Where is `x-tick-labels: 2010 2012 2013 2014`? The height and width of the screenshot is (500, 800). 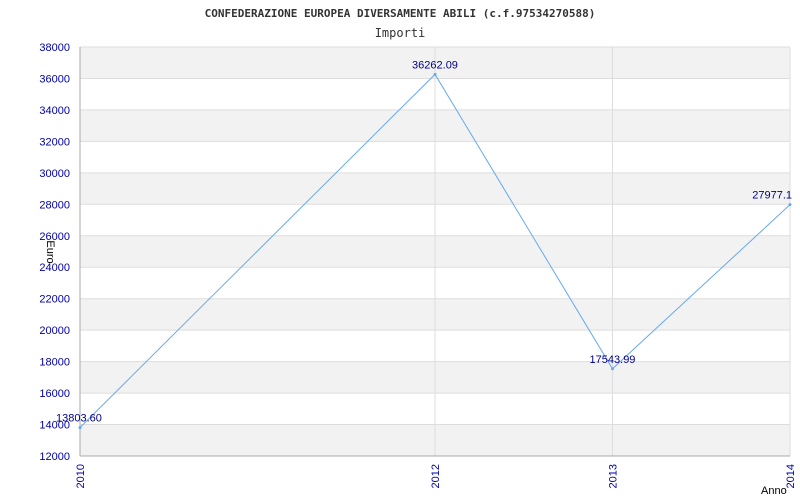
x-tick-labels: 2010 2012 2013 2014 is located at coordinates (436, 476).